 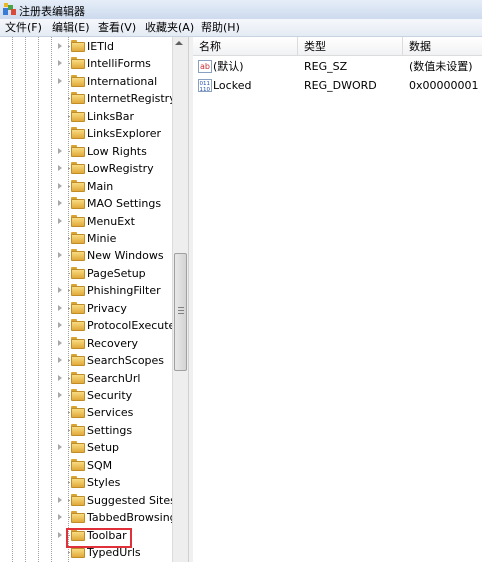 What do you see at coordinates (86, 81) in the screenshot?
I see `tree-item: International` at bounding box center [86, 81].